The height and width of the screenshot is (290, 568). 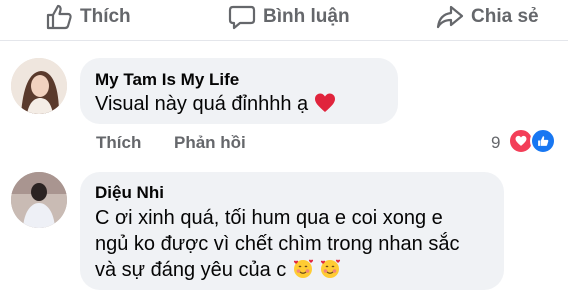 I want to click on comment-text-line: C ơi xinh quá, tối hum qua e coi xong e, so click(x=269, y=218).